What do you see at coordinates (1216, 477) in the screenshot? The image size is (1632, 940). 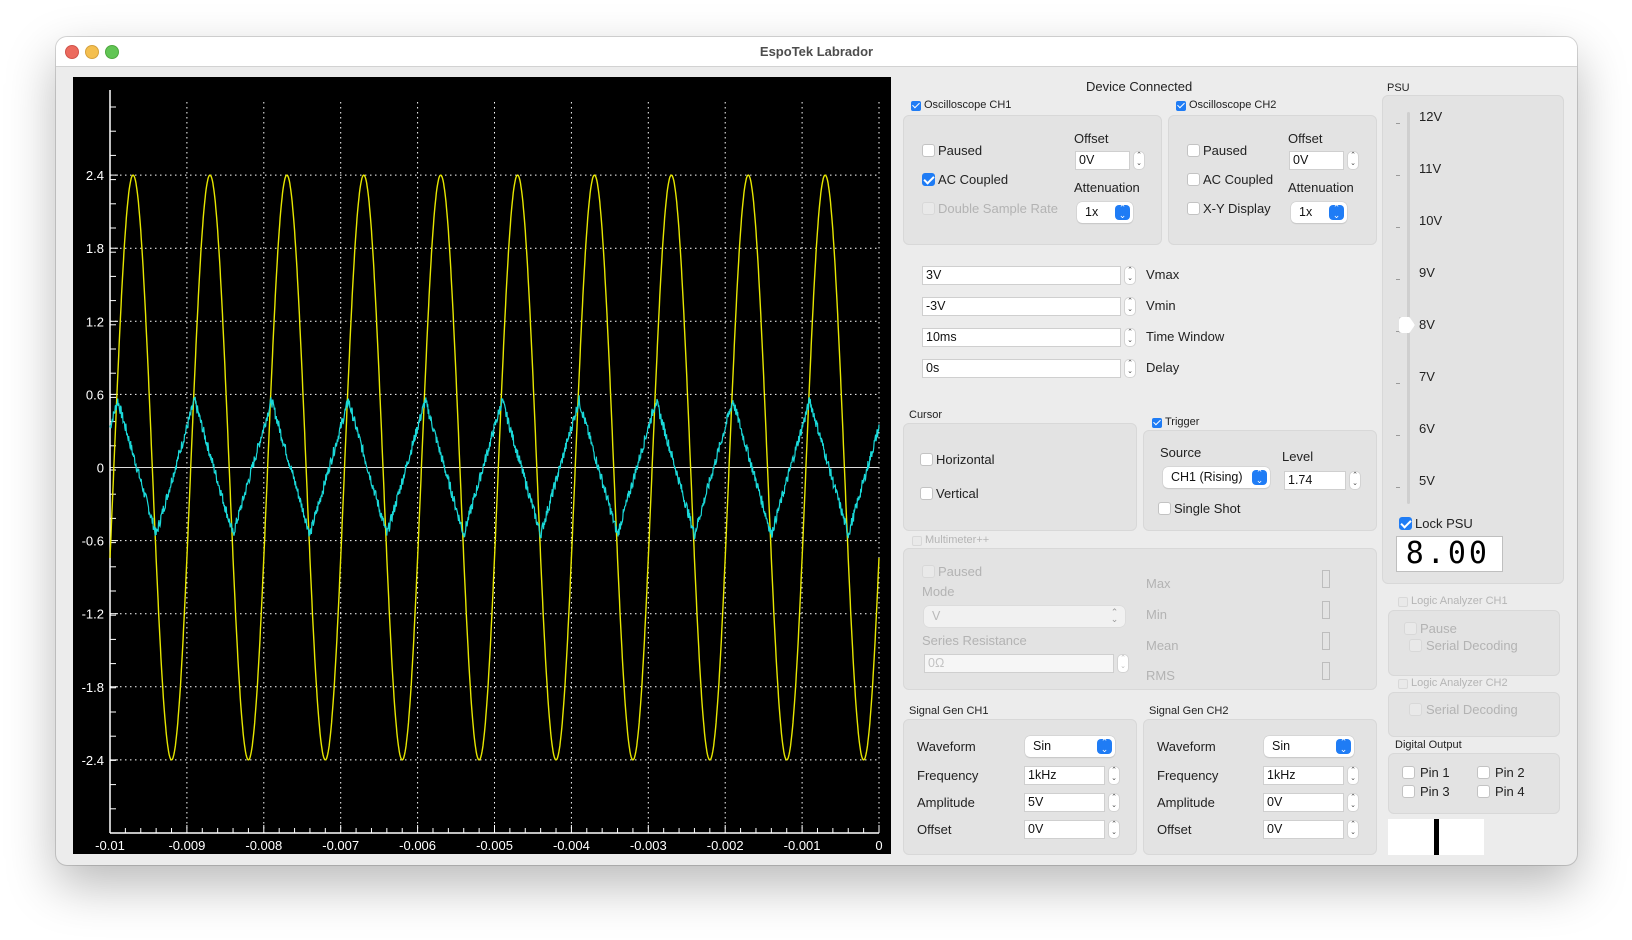 I see `trigger-source-select: CH1 (Rising) ⌃ ⌄` at bounding box center [1216, 477].